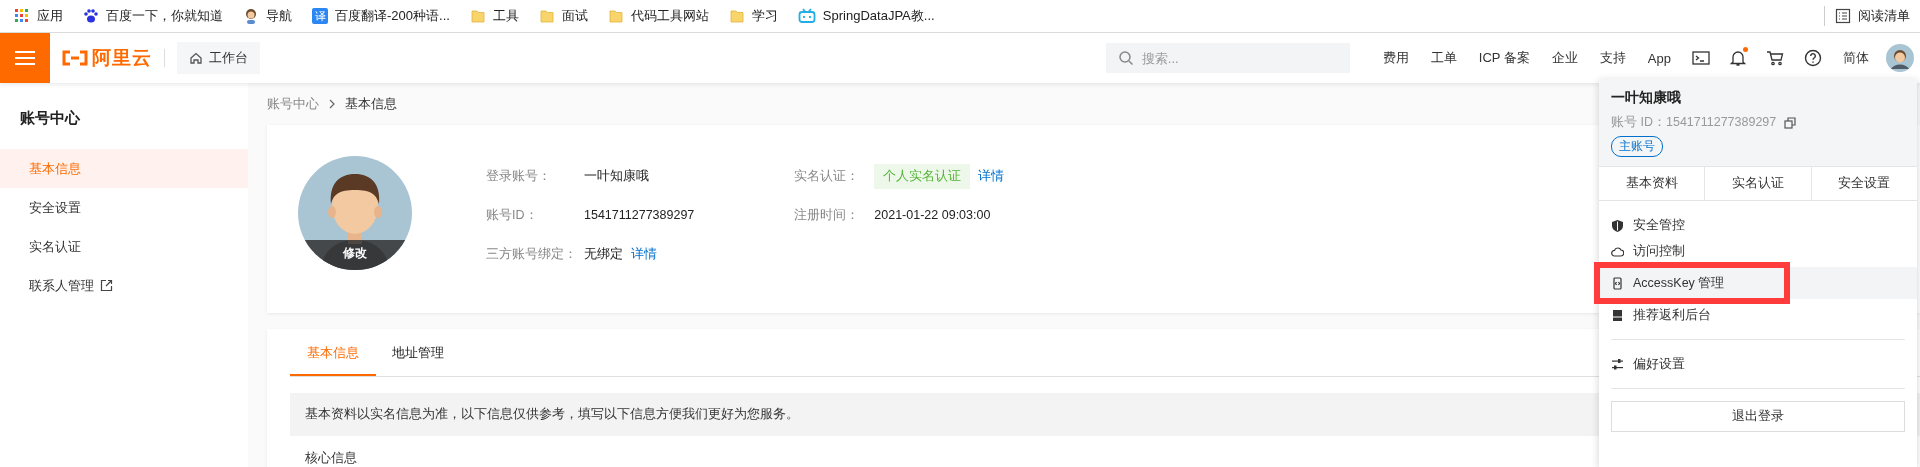 Image resolution: width=1920 pixels, height=467 pixels. What do you see at coordinates (1648, 251) in the screenshot?
I see `menu-item: 访问控制` at bounding box center [1648, 251].